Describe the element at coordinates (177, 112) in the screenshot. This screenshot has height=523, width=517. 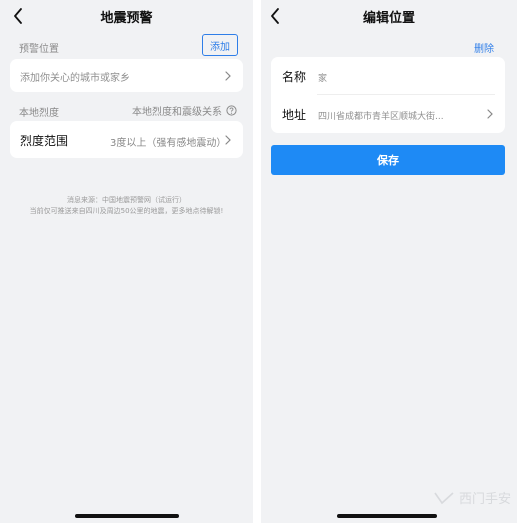
I see `intensity-relation-text: 本地烈度和震级关系` at that location.